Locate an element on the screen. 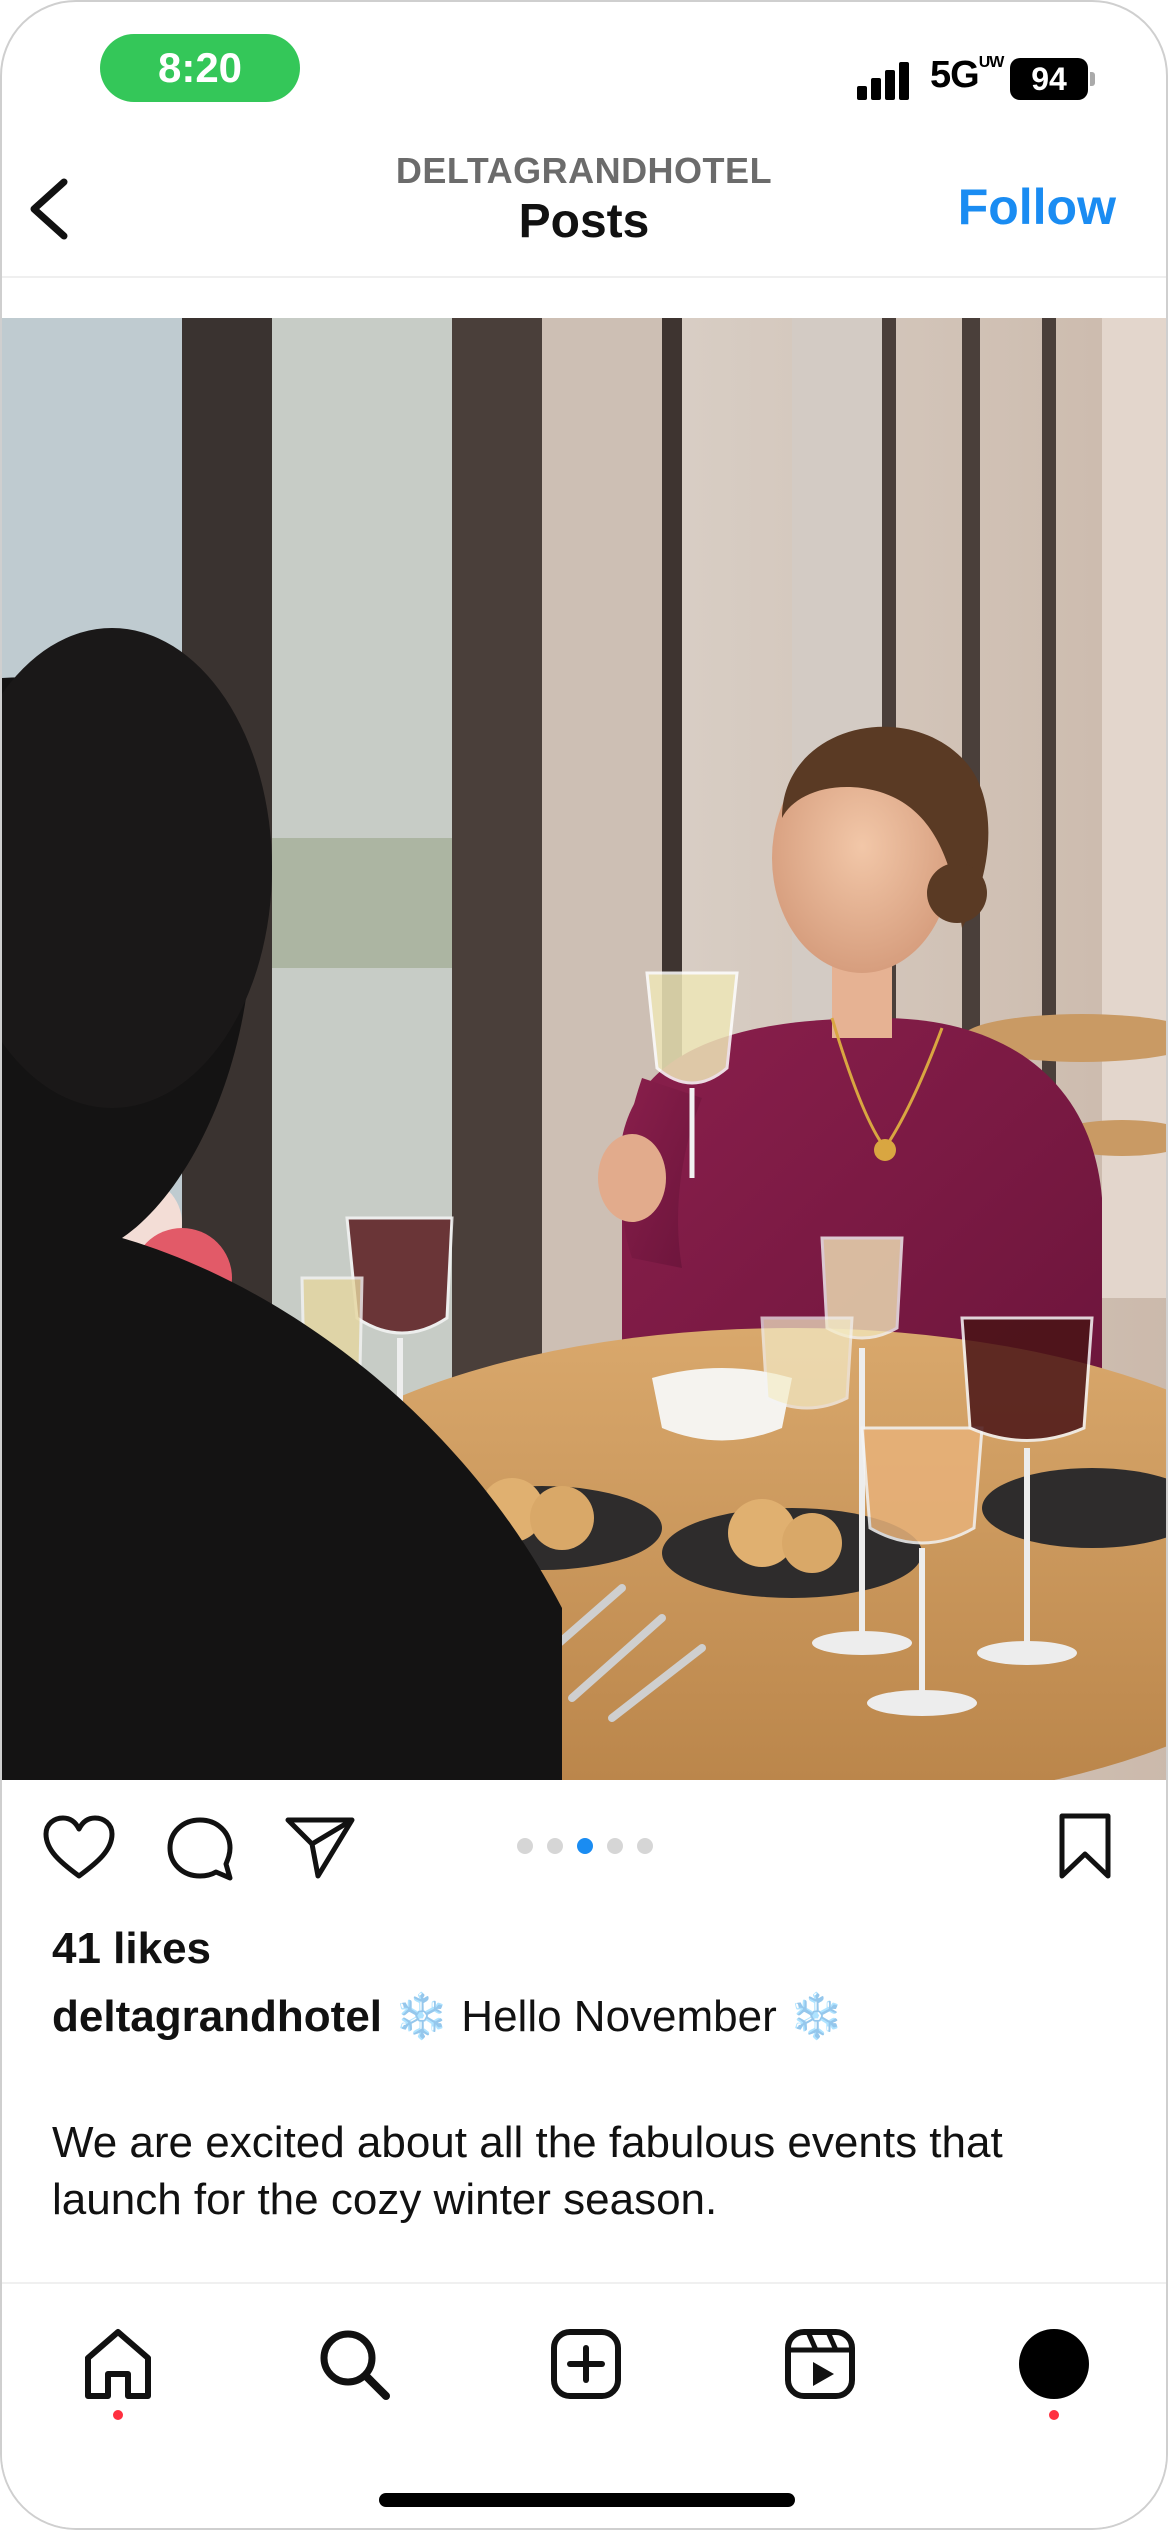 Image resolution: width=1170 pixels, height=2532 pixels. home-indicator is located at coordinates (587, 2500).